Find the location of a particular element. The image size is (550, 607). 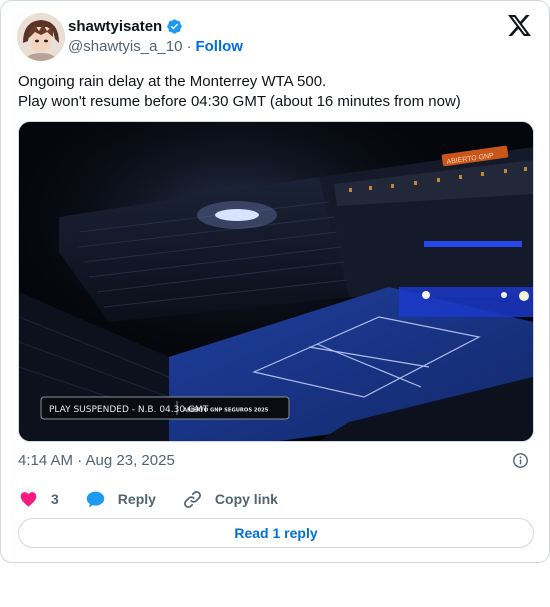

info-icon is located at coordinates (520, 460).